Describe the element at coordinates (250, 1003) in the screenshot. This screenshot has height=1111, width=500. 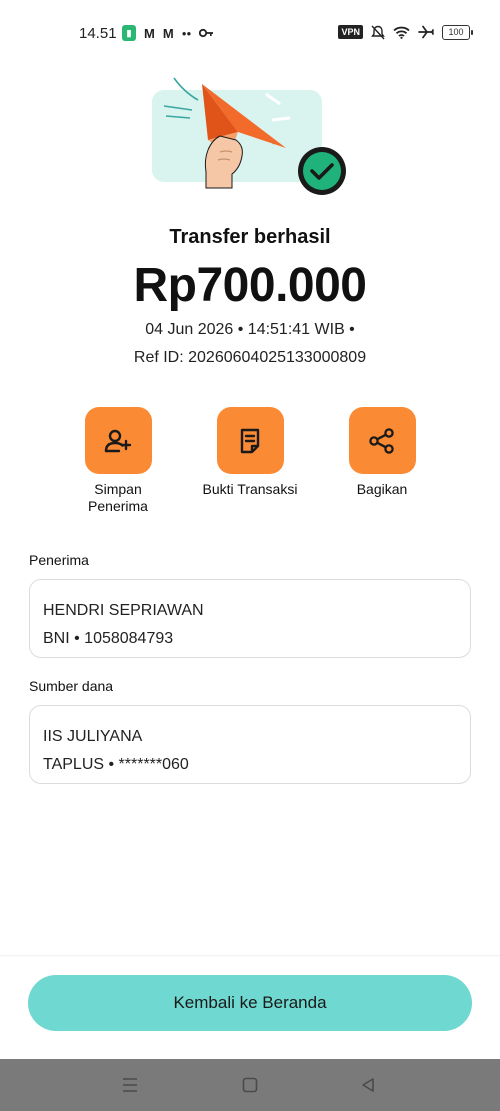
I see `back-to-home-button: Kembali ke Beranda` at that location.